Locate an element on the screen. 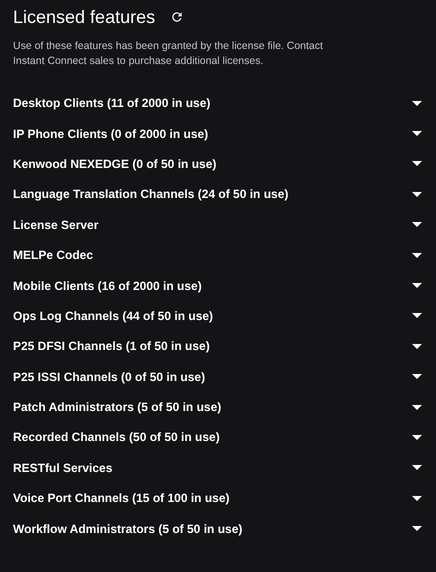 Image resolution: width=436 pixels, height=572 pixels. feature-row: License Server is located at coordinates (218, 225).